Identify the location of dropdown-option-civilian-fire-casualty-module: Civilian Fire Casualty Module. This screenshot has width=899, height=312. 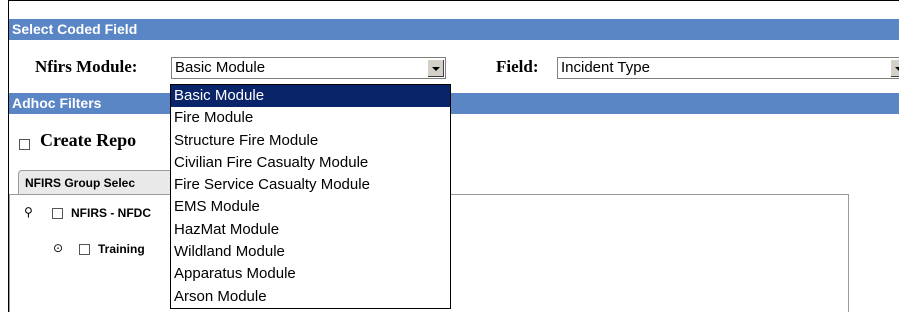
(310, 163).